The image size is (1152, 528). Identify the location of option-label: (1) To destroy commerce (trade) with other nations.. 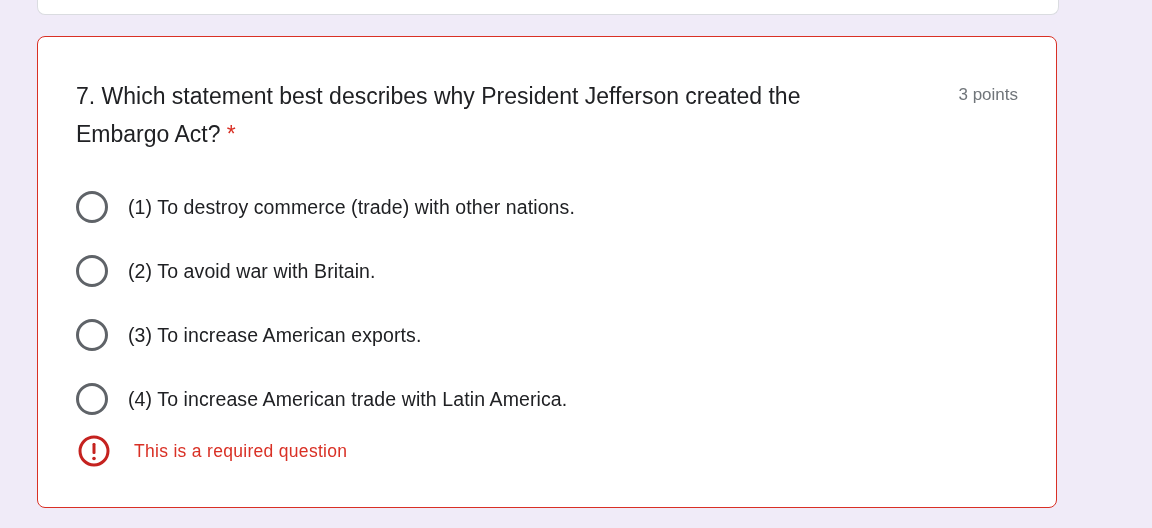
(351, 207).